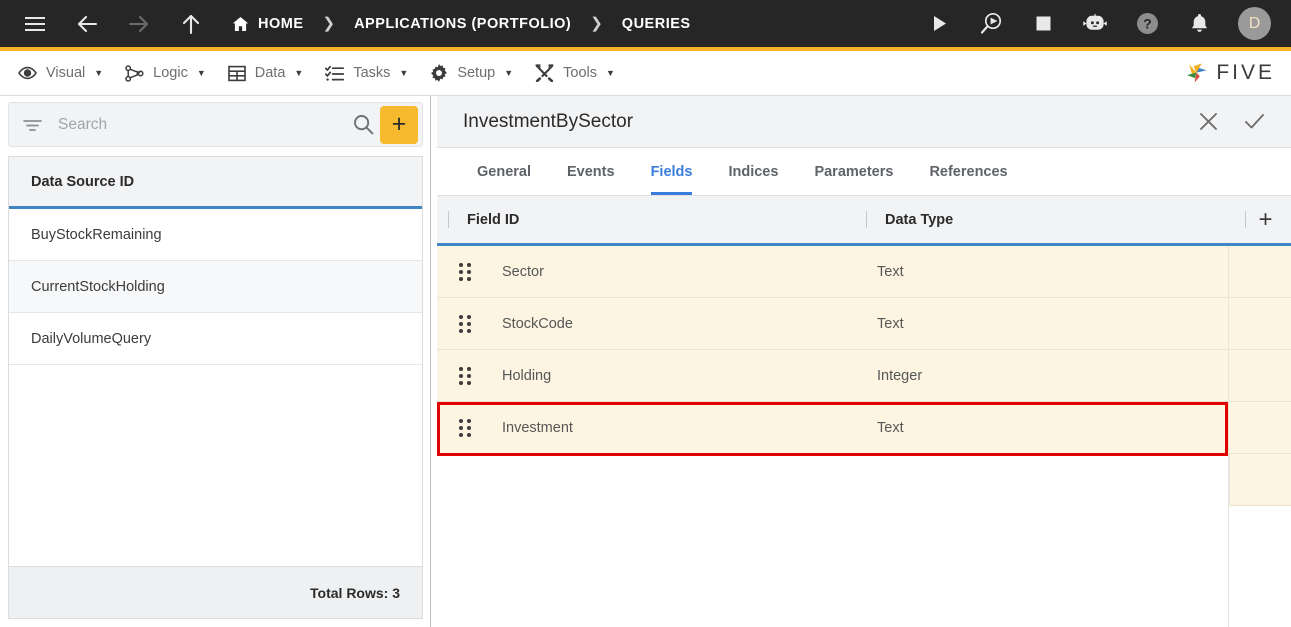 Image resolution: width=1291 pixels, height=627 pixels. I want to click on avatar: D, so click(1254, 23).